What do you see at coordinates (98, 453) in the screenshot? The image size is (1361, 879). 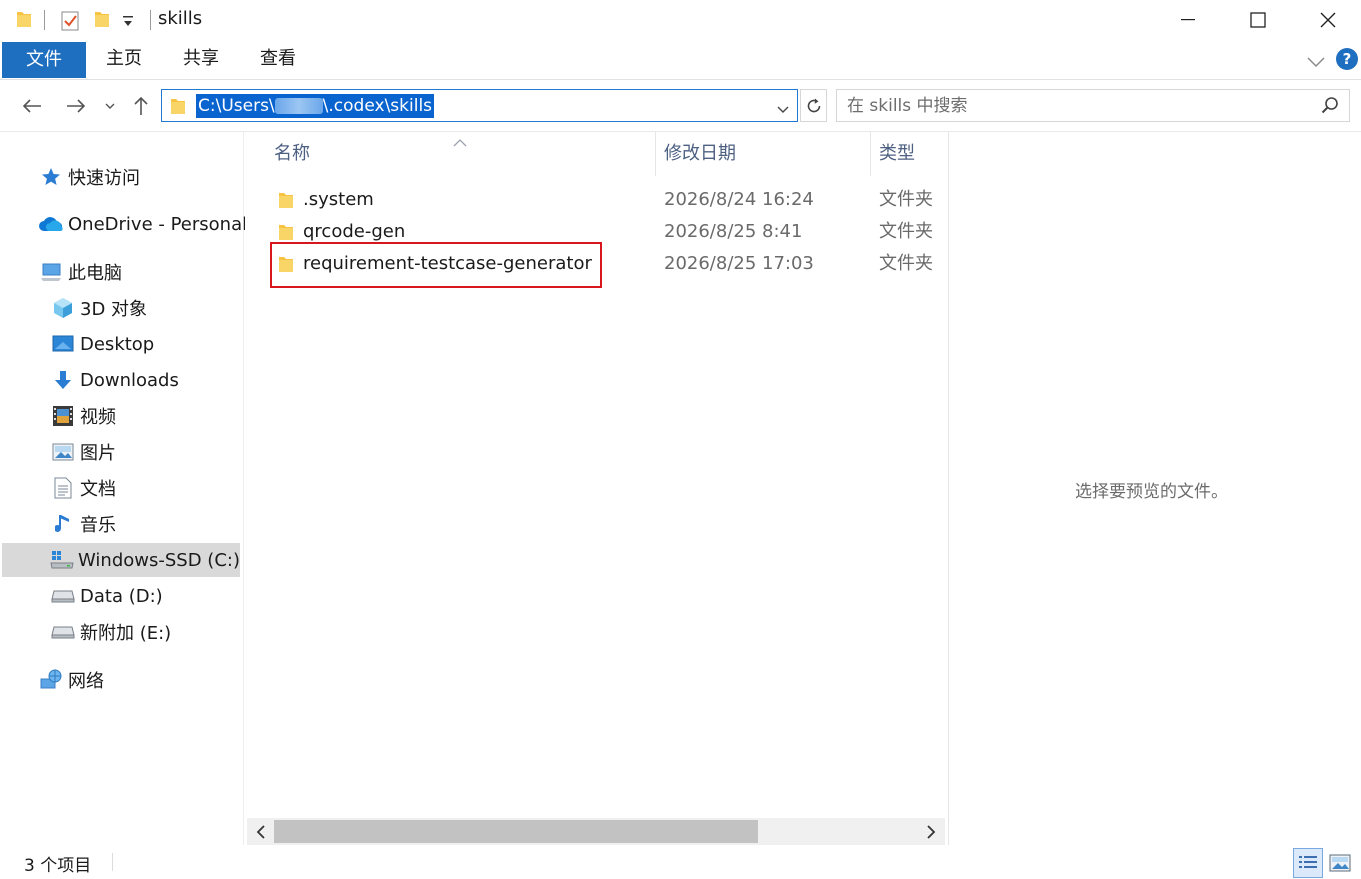 I see `sidebar-item-label: 图片` at bounding box center [98, 453].